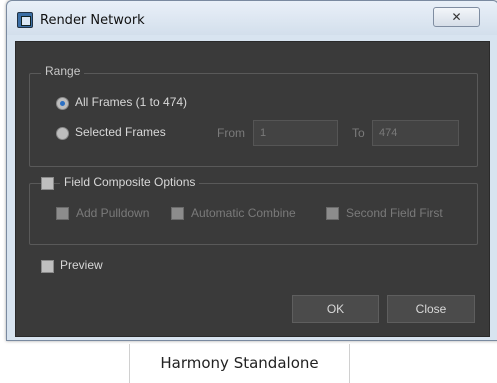  I want to click on from-frame-input: 1, so click(295, 133).